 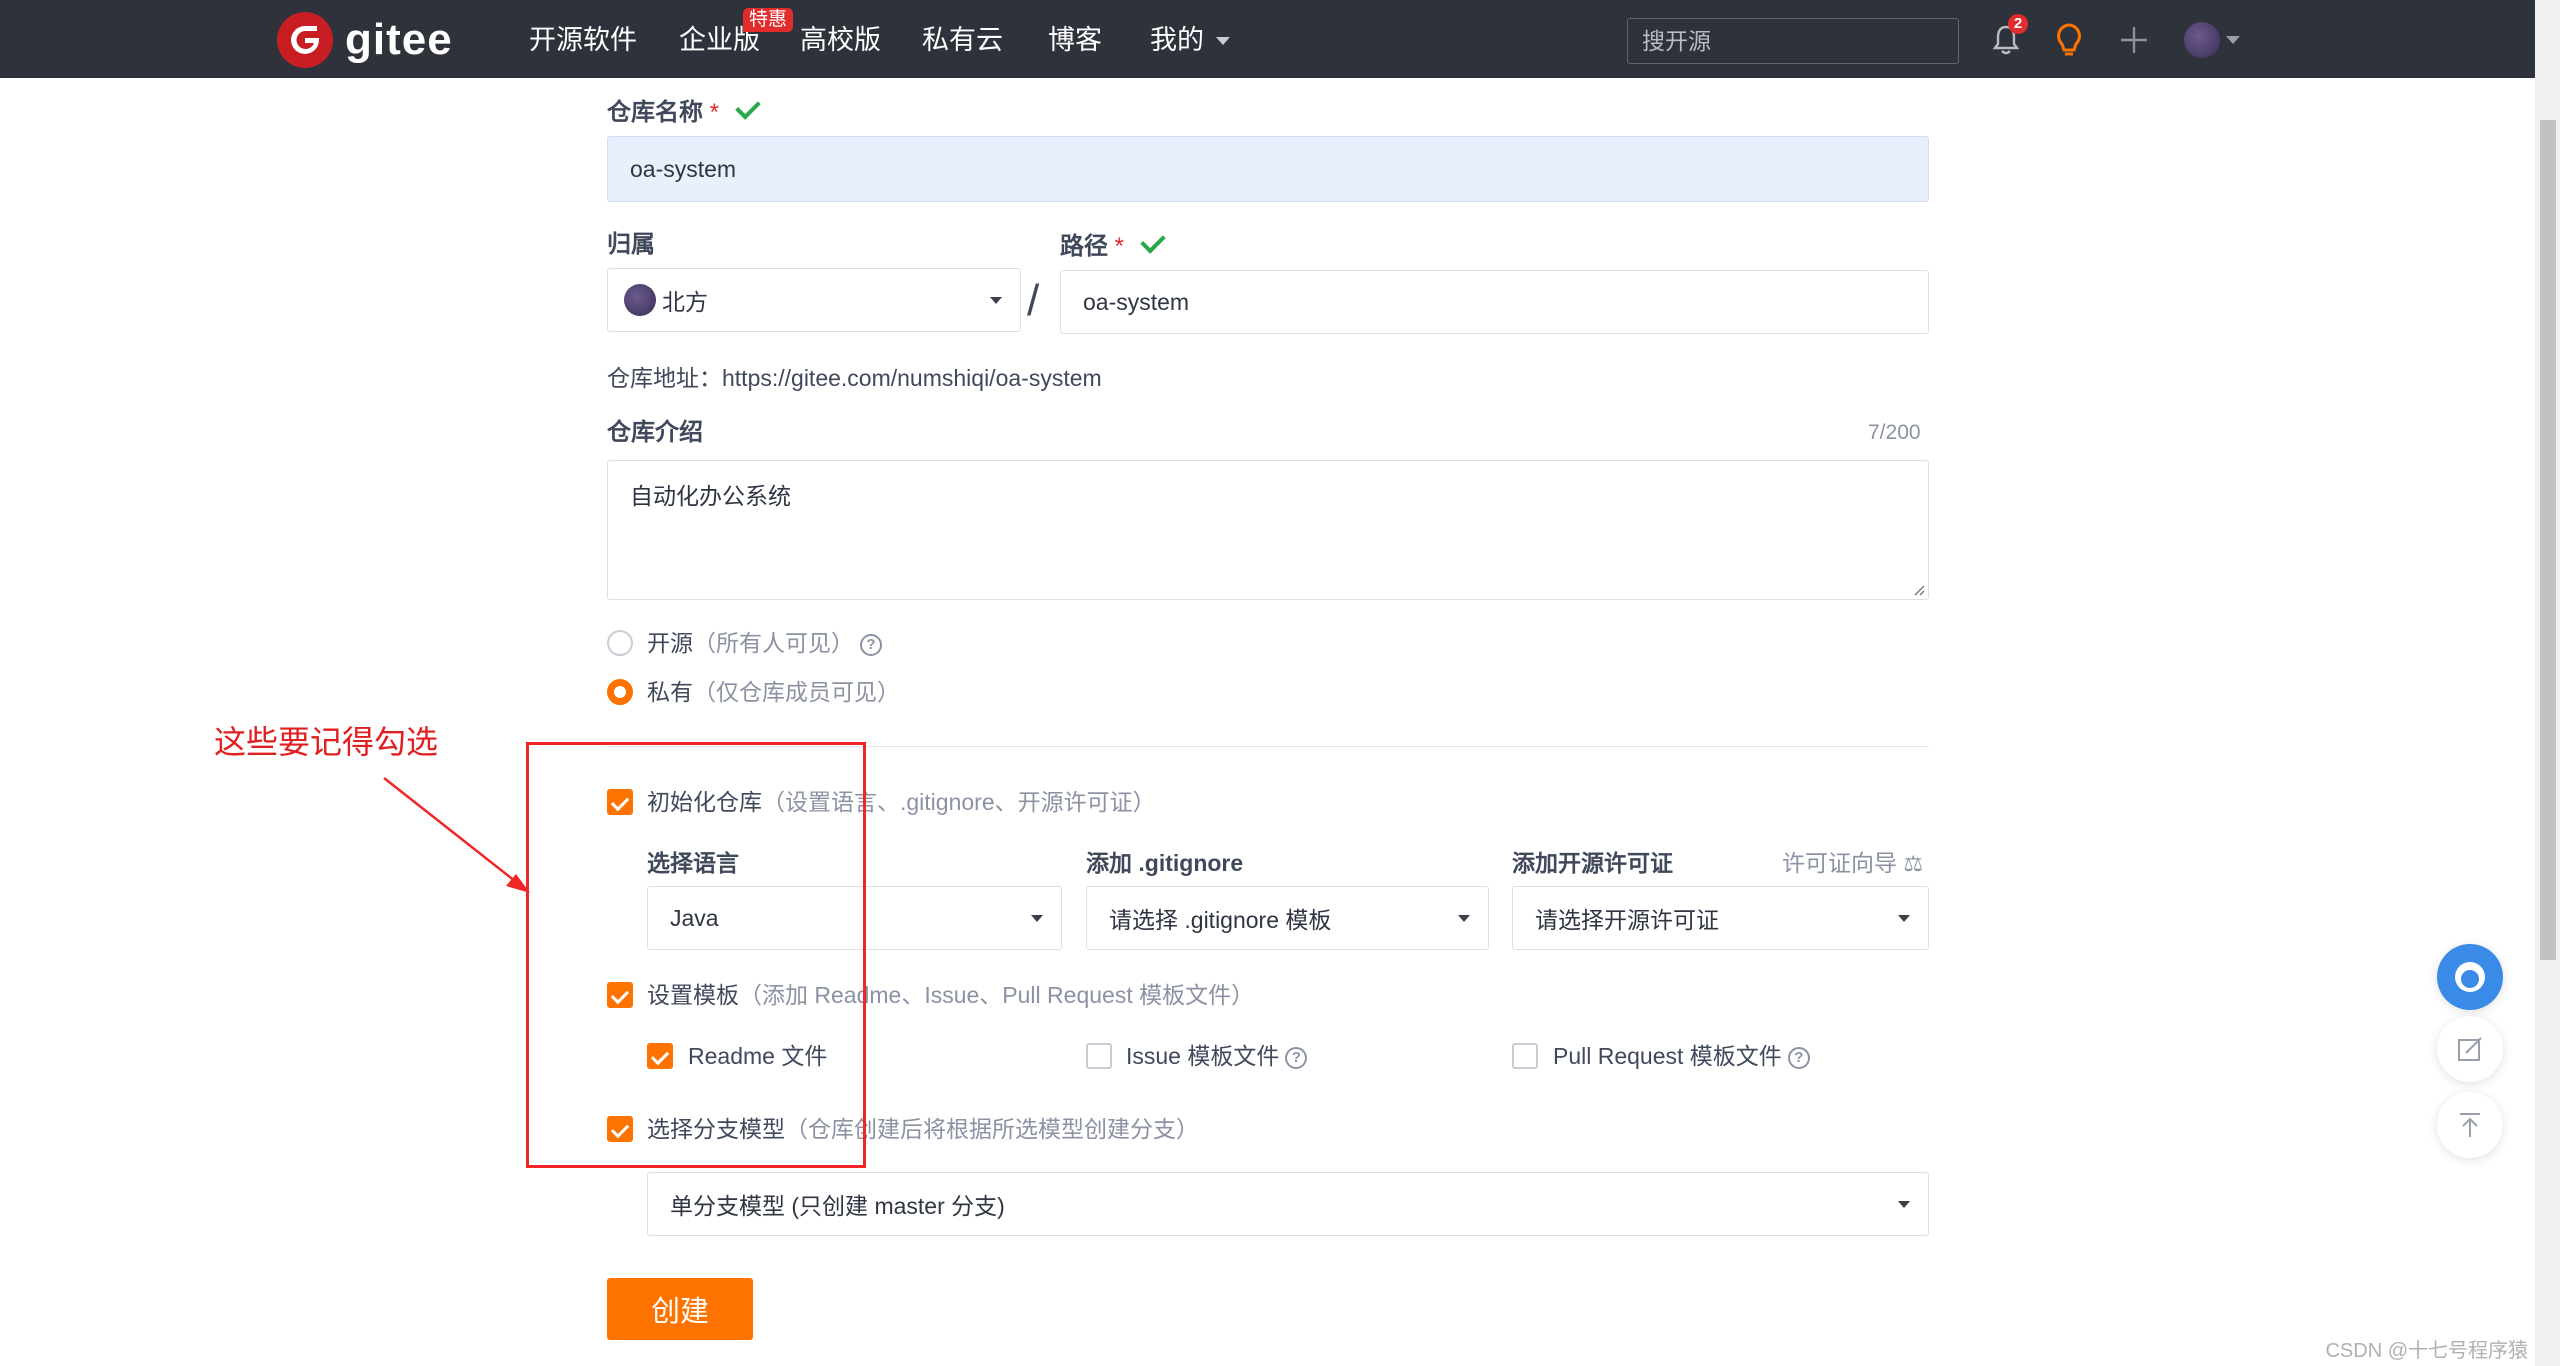 I want to click on gitee-logo-icon, so click(x=305, y=40).